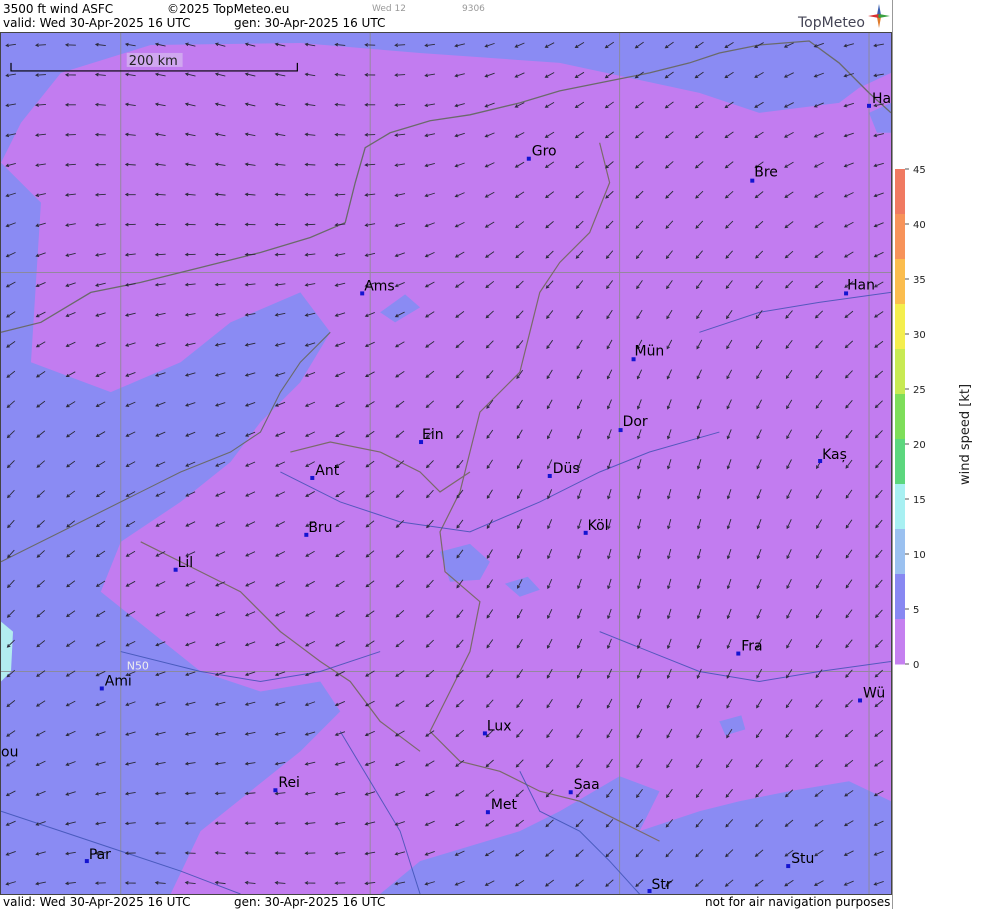  Describe the element at coordinates (327, 471) in the screenshot. I see `city-label: Ant` at that location.